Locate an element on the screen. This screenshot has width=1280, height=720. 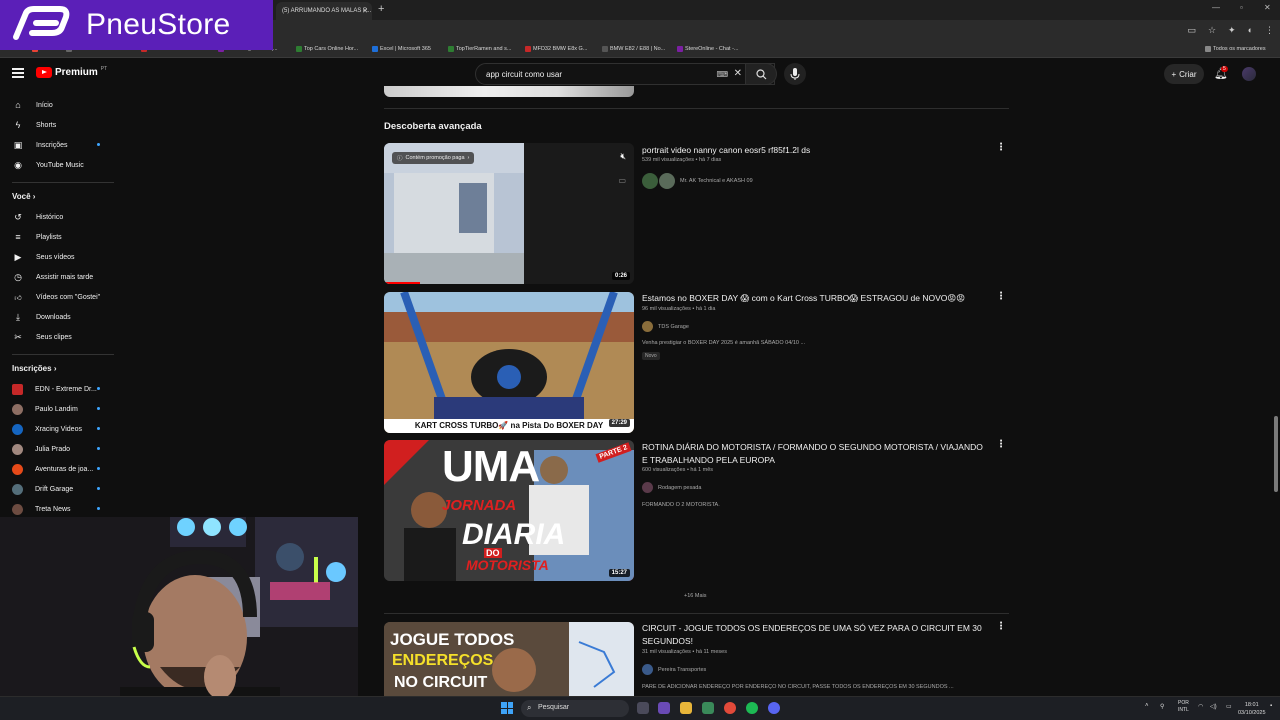
clear-search-icon: ✕ is located at coordinates (738, 73).